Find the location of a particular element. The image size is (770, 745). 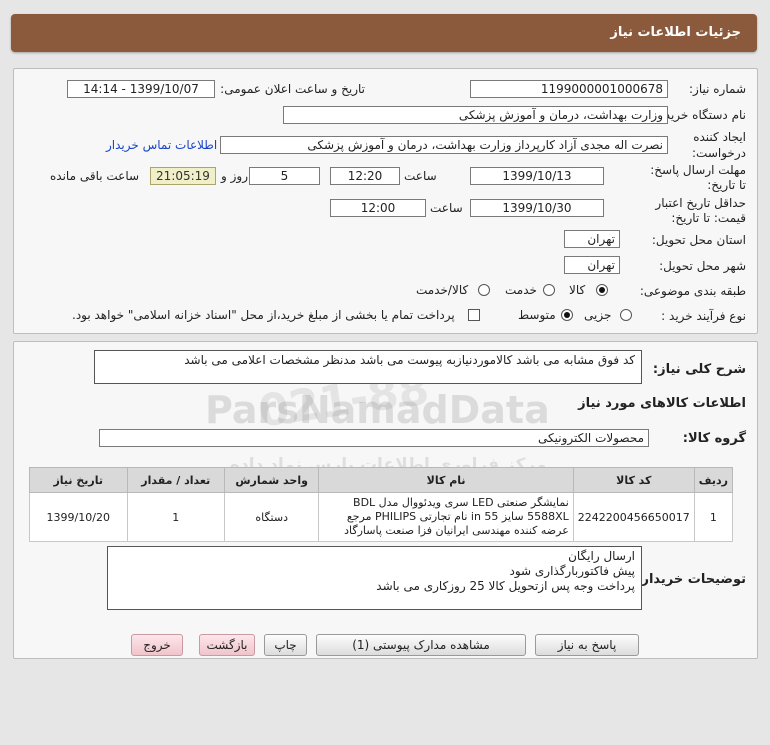

validity-time-label: ساعت is located at coordinates (446, 208).